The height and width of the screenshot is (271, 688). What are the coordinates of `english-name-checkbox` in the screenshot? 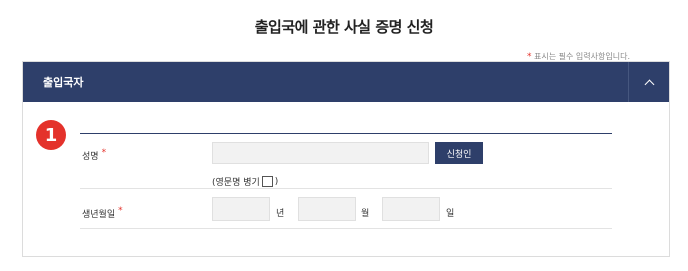 It's located at (267, 181).